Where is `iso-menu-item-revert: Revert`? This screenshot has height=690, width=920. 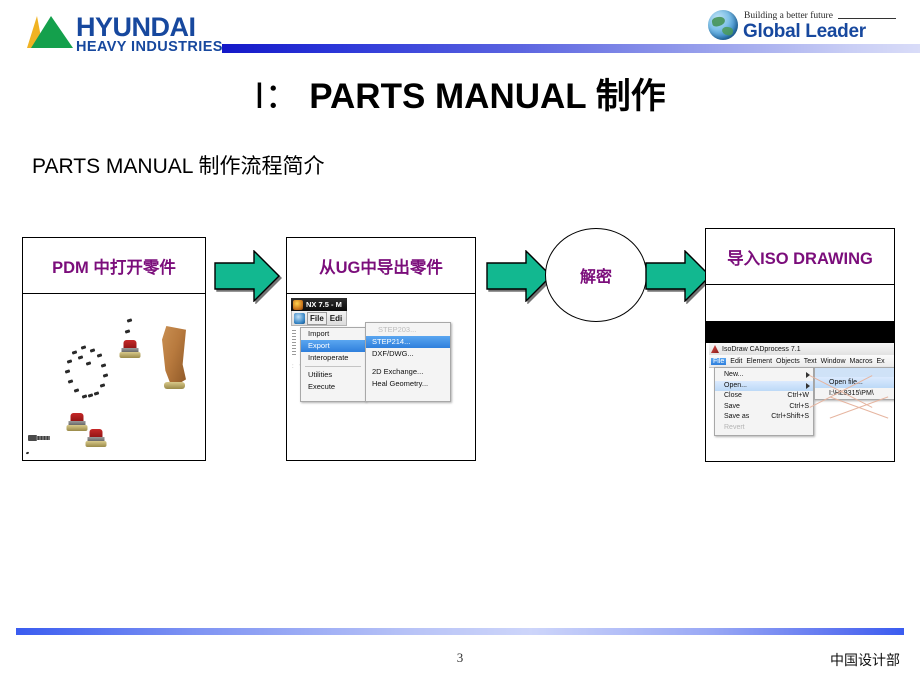 iso-menu-item-revert: Revert is located at coordinates (764, 428).